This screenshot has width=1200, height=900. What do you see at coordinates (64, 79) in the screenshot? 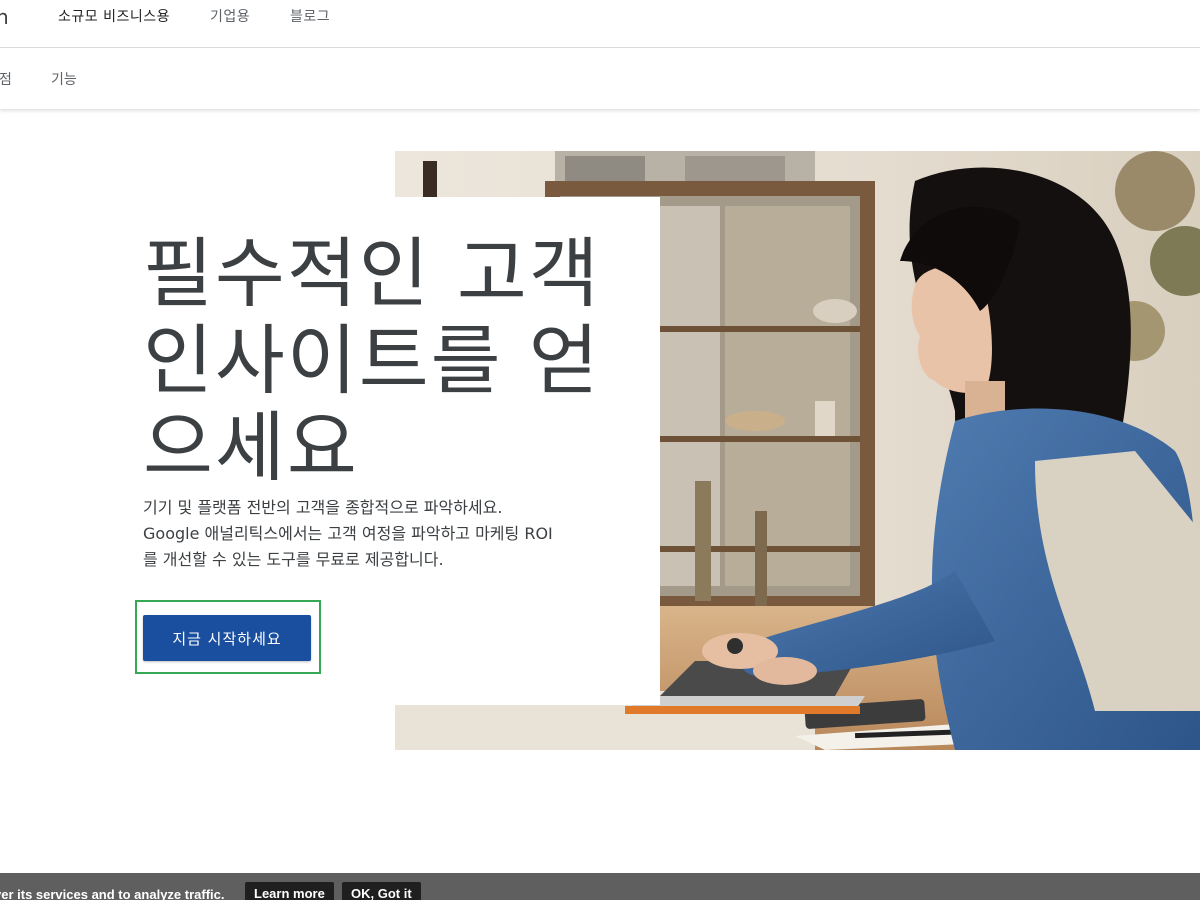
I see `subnav-item-features: 기능` at bounding box center [64, 79].